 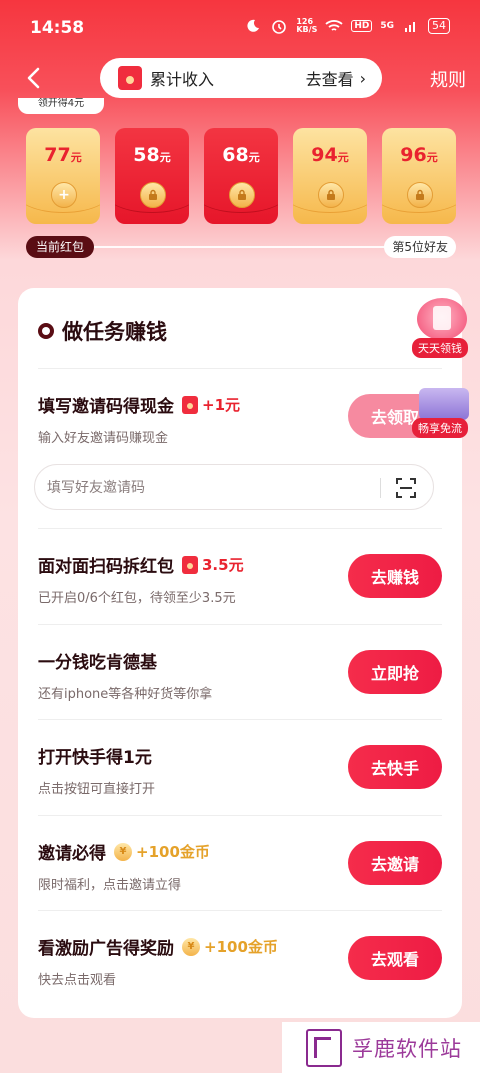 What do you see at coordinates (362, 78) in the screenshot?
I see `chevron-right-icon: ›` at bounding box center [362, 78].